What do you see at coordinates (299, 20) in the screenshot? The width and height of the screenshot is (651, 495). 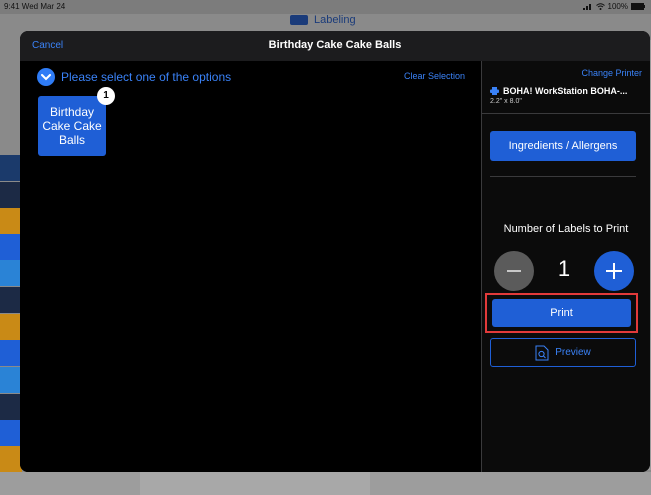 I see `app-logo-icon` at bounding box center [299, 20].